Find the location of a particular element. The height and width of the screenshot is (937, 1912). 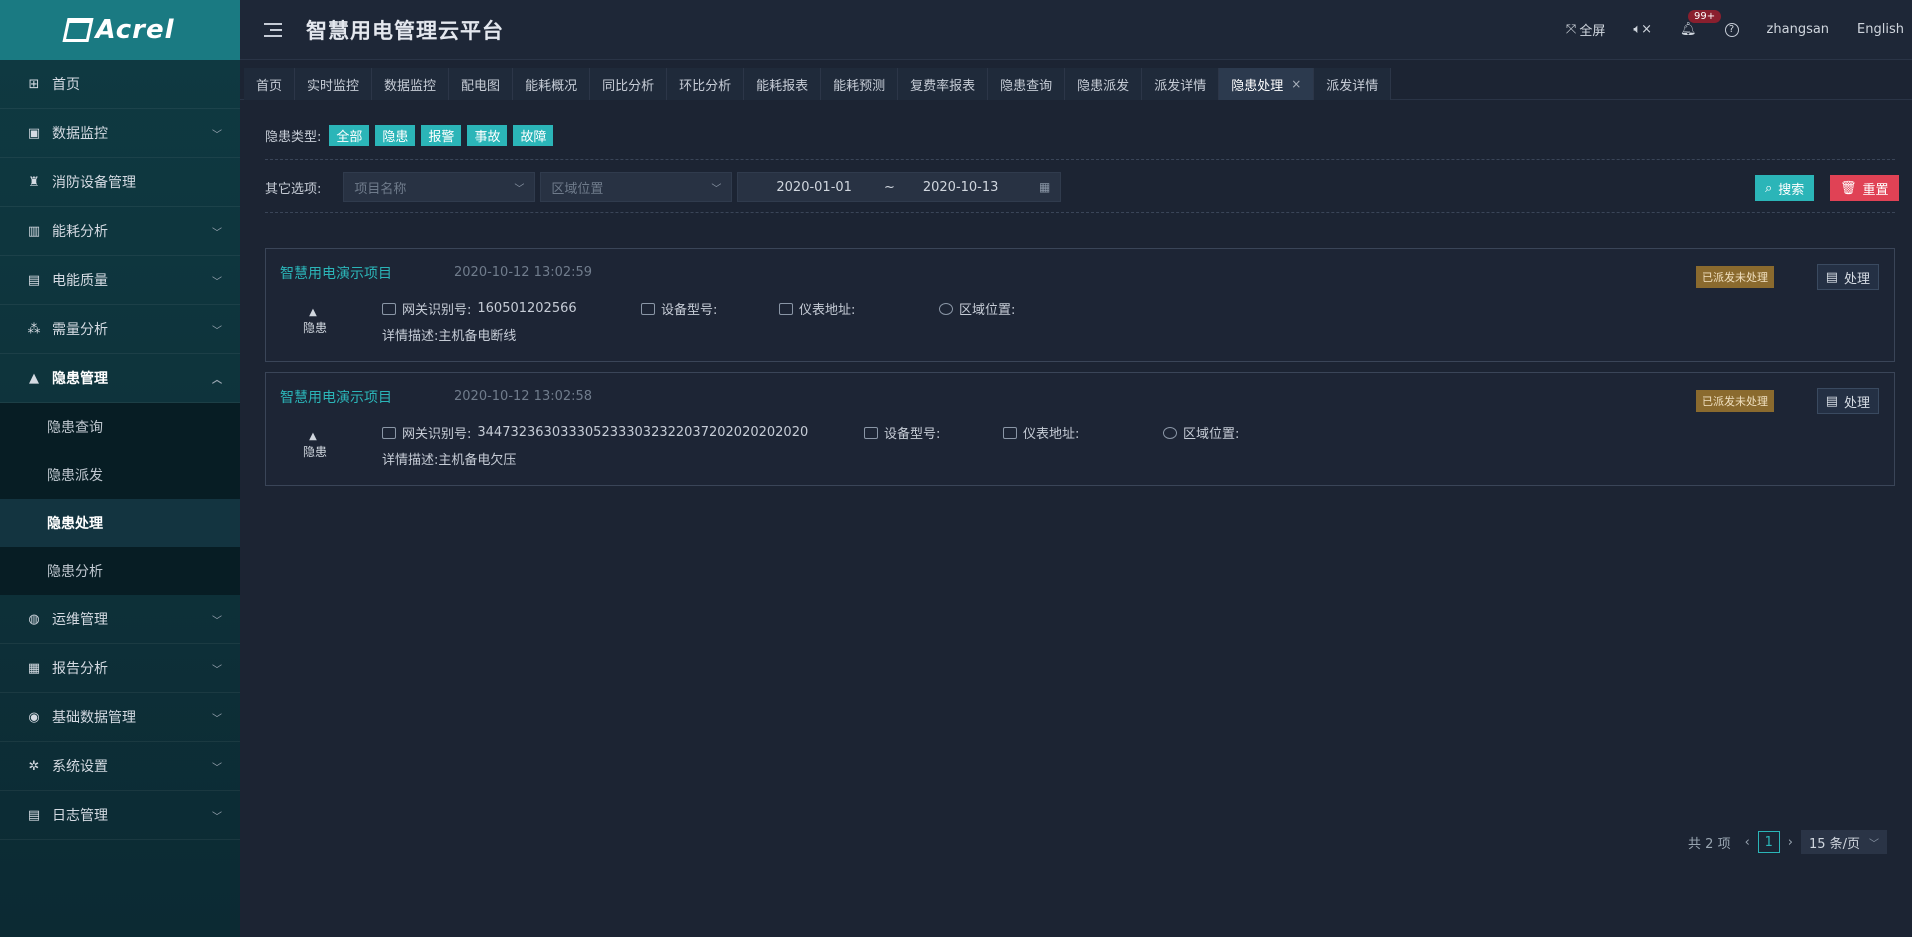

notification-badge: 99+ is located at coordinates (1705, 16).